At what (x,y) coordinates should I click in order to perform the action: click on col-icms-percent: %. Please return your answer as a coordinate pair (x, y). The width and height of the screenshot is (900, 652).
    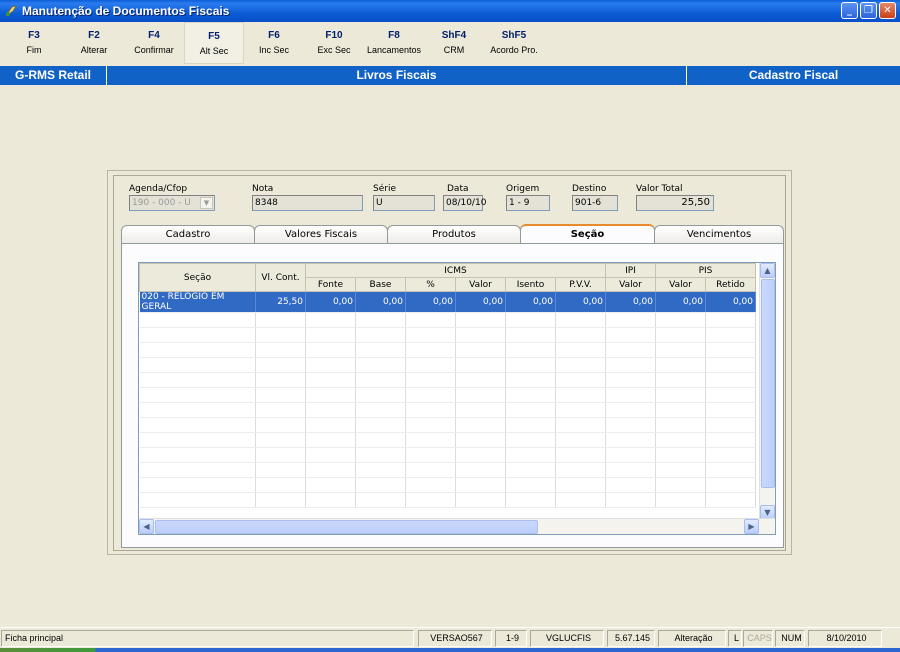
    Looking at the image, I should click on (430, 284).